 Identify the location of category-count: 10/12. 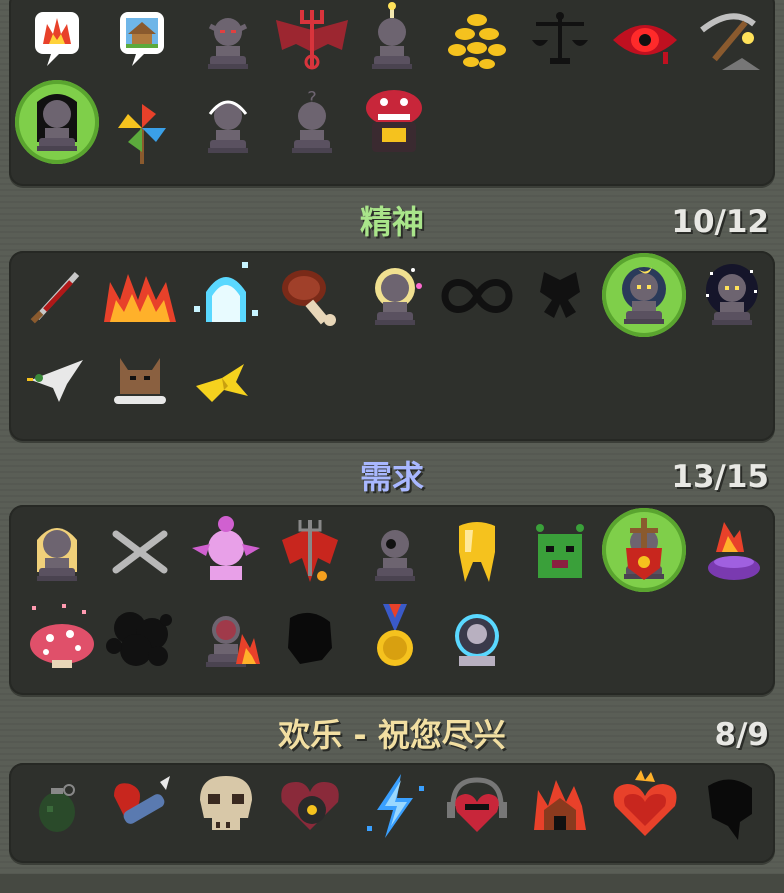
(720, 222).